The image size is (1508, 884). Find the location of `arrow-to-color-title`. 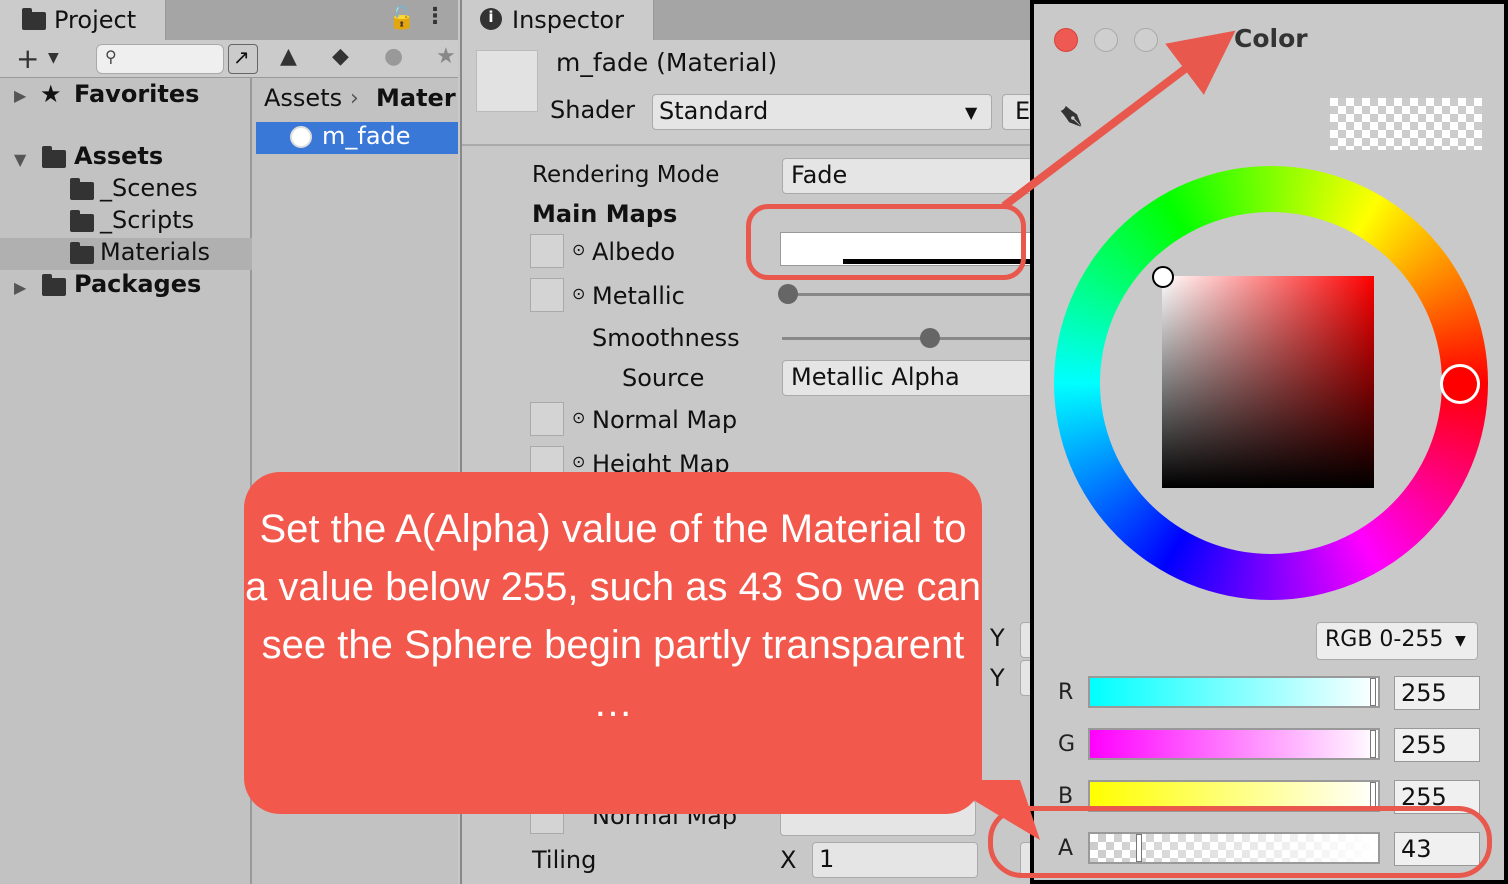

arrow-to-color-title is located at coordinates (1118, 120).